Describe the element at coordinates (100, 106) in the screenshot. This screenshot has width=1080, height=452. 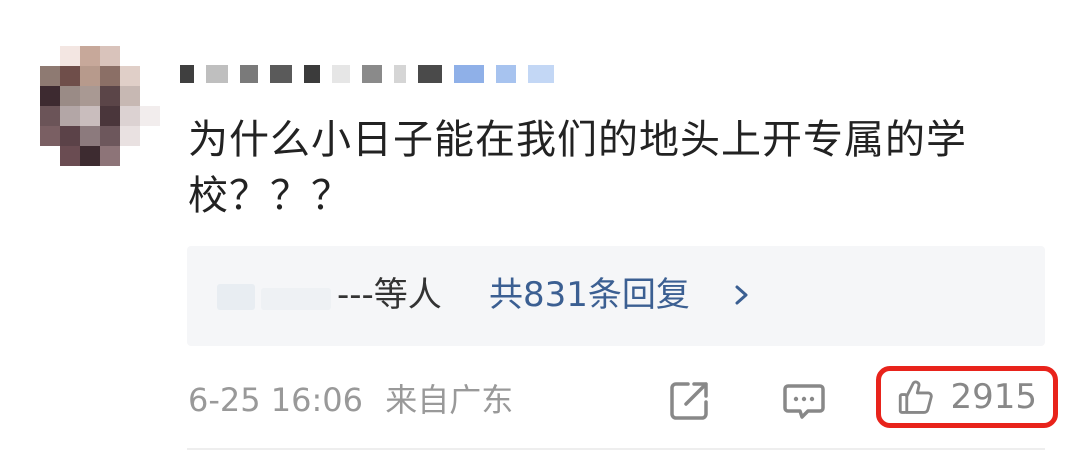
I see `avatar` at that location.